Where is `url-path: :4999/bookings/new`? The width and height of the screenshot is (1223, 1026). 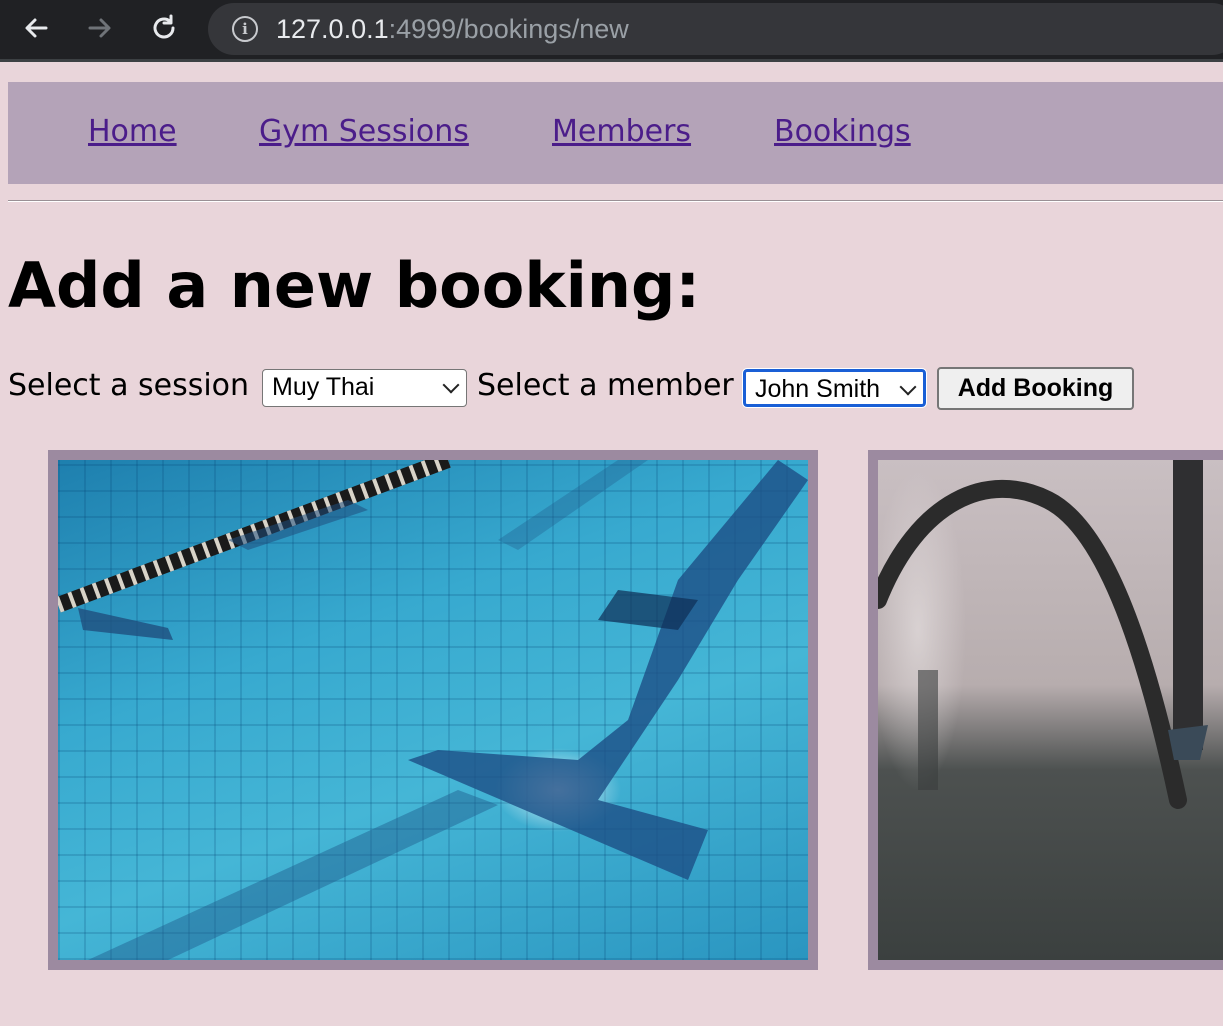
url-path: :4999/bookings/new is located at coordinates (508, 29).